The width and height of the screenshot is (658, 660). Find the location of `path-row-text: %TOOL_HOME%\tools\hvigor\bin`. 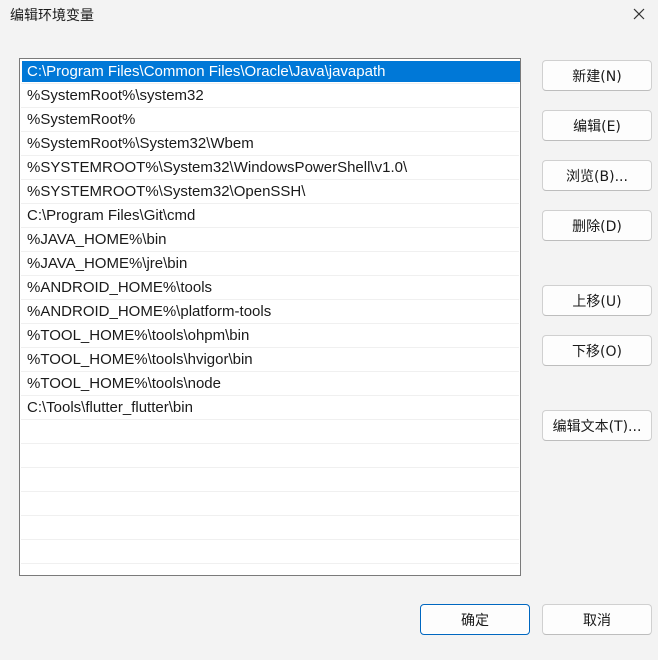

path-row-text: %TOOL_HOME%\tools\hvigor\bin is located at coordinates (140, 359).